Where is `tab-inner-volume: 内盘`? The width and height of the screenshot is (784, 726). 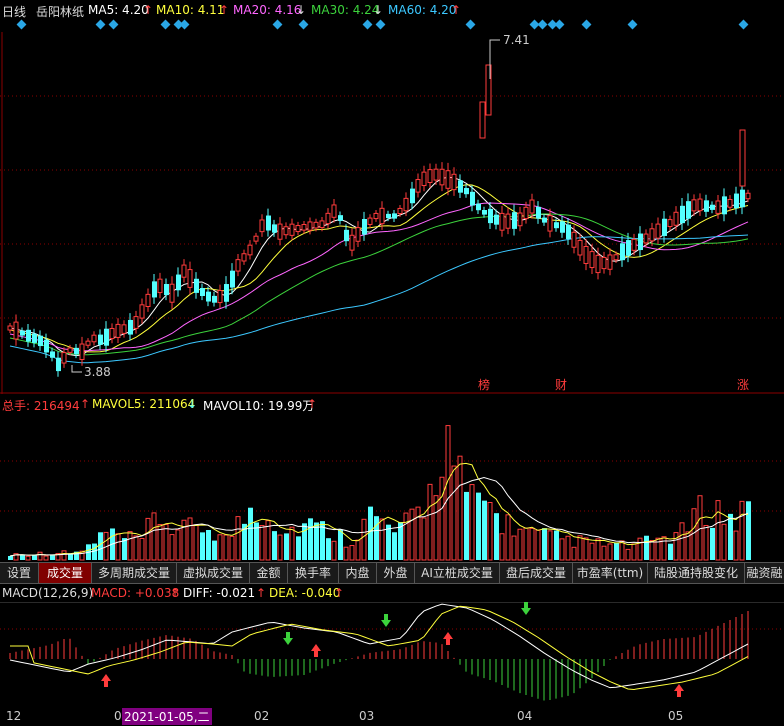
tab-inner-volume: 内盘 is located at coordinates (358, 573).